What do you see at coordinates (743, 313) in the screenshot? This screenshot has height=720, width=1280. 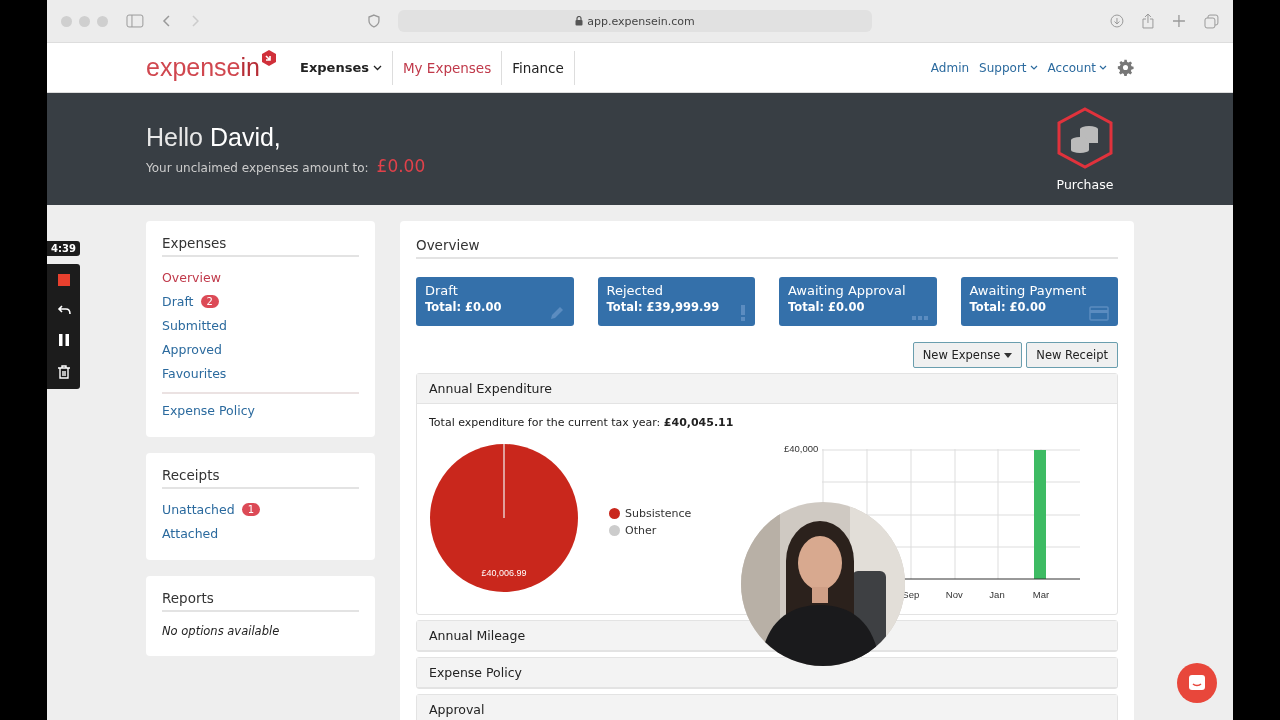 I see `exclamation-icon` at bounding box center [743, 313].